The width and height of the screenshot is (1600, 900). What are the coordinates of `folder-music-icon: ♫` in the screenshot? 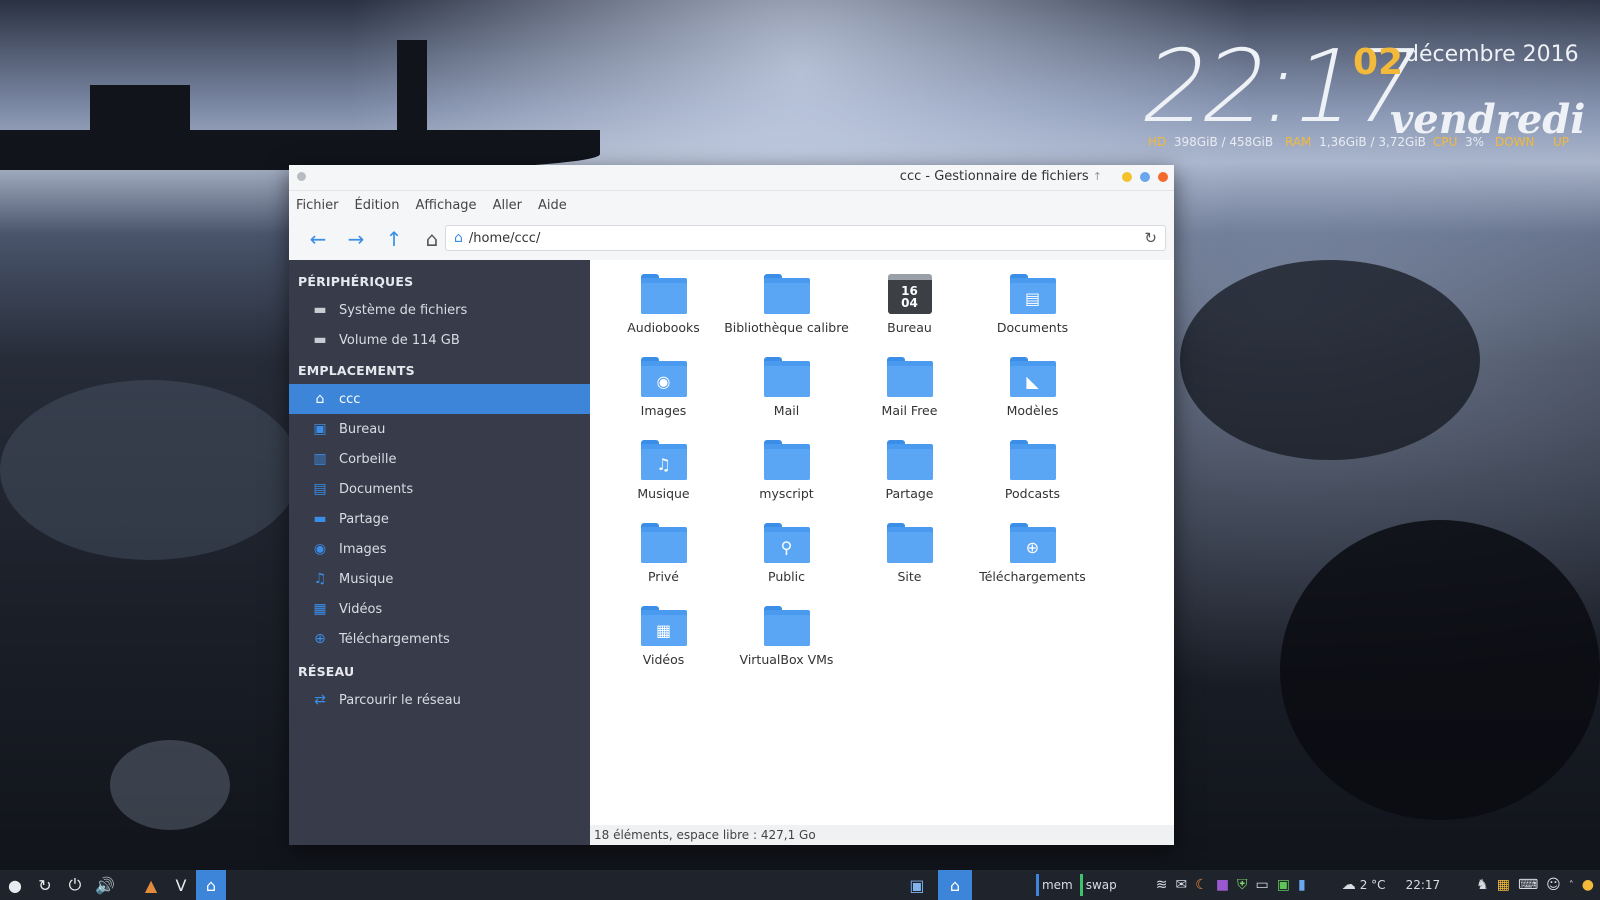 It's located at (663, 460).